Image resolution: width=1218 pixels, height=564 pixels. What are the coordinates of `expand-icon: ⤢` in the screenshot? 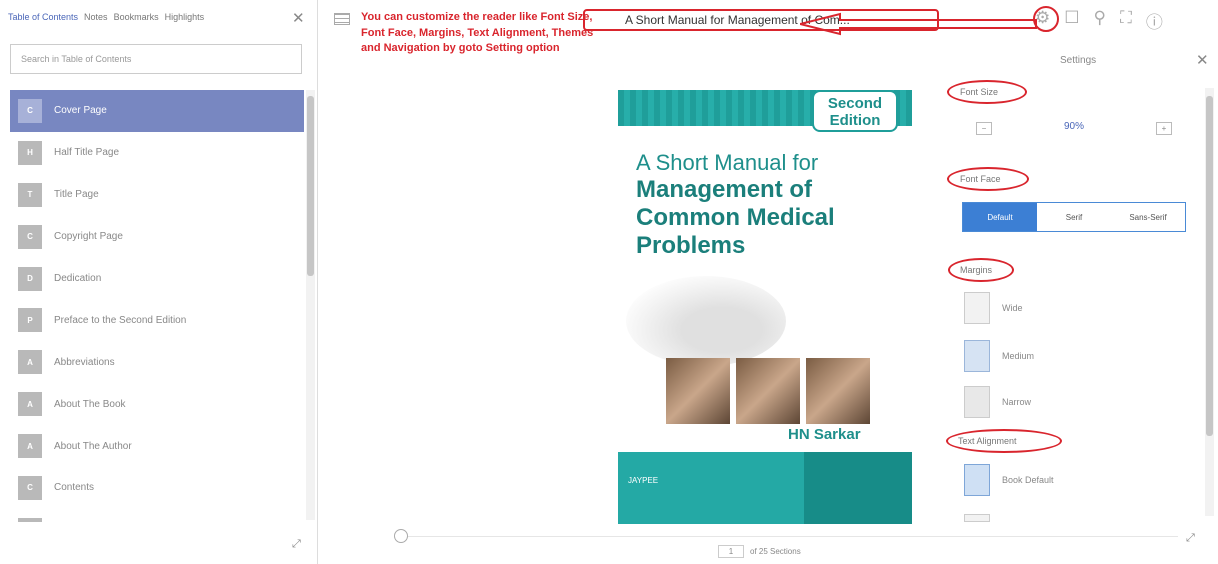 It's located at (1190, 538).